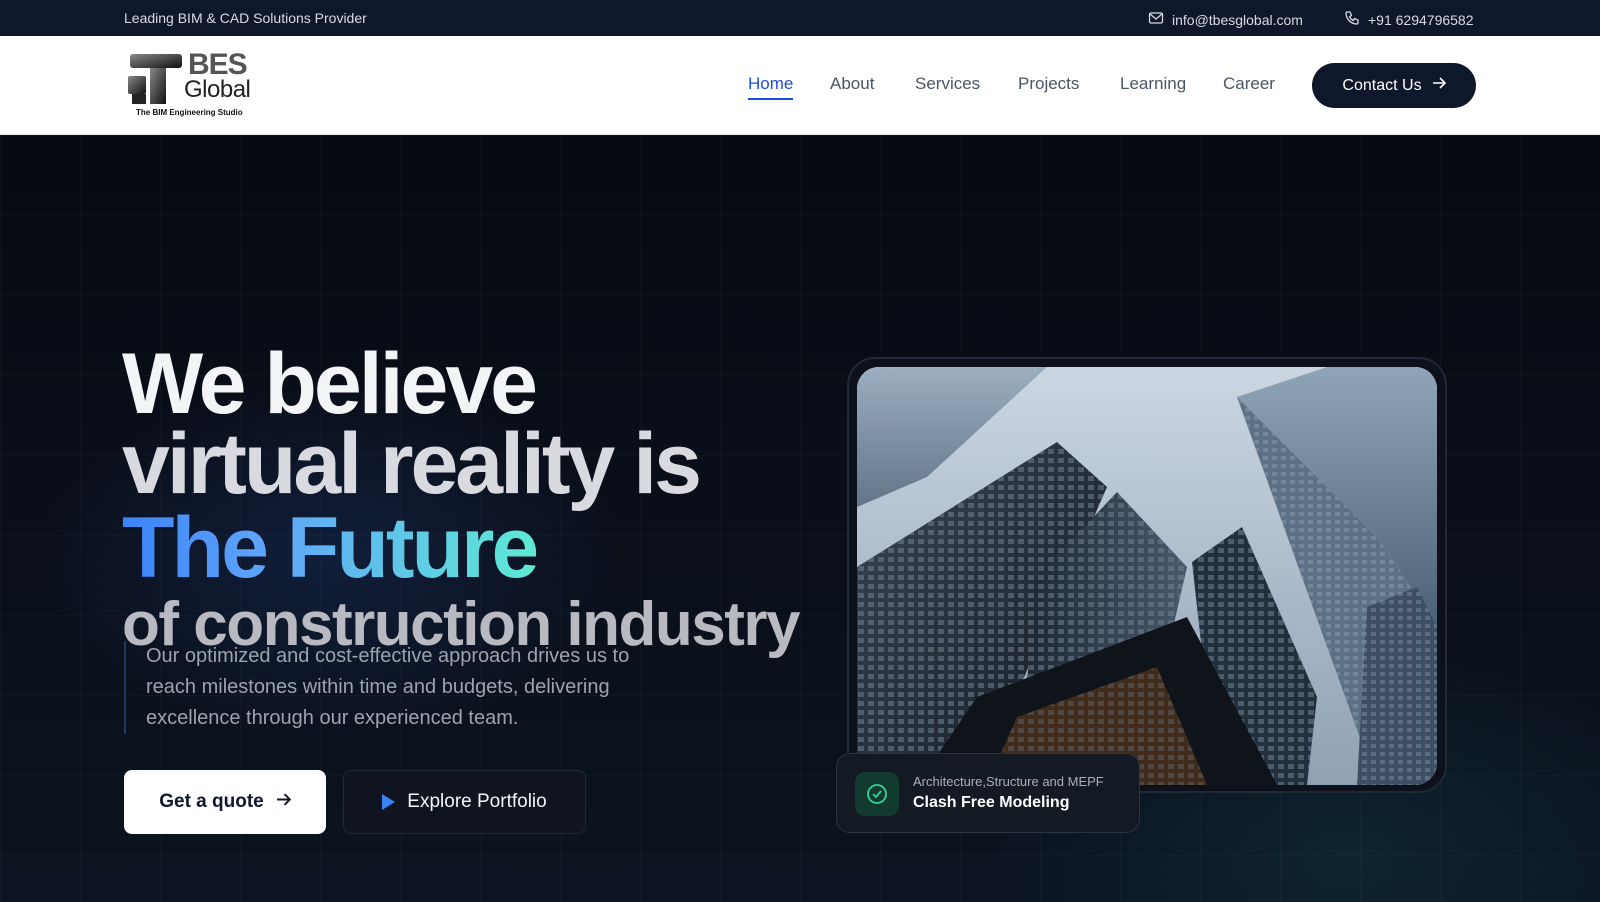  I want to click on nav-projects: Projects, so click(1048, 84).